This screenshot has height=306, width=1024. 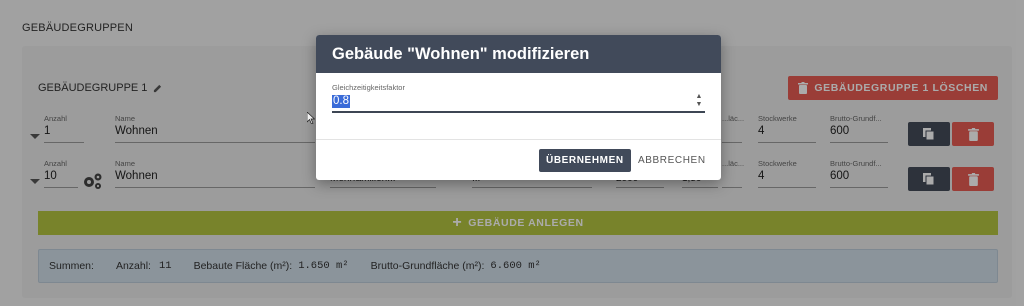 I want to click on dialog-title: Gebäude "Wohnen" modifizieren, so click(x=518, y=54).